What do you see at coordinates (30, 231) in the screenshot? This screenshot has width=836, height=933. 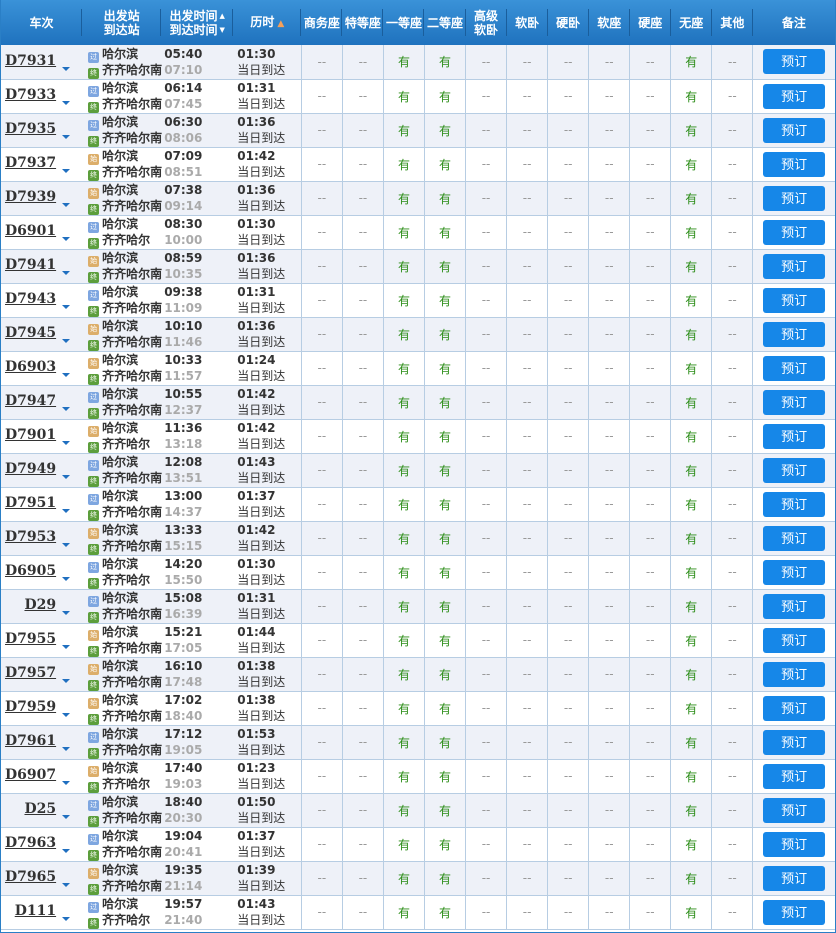 I see `train-number-link: D6901` at bounding box center [30, 231].